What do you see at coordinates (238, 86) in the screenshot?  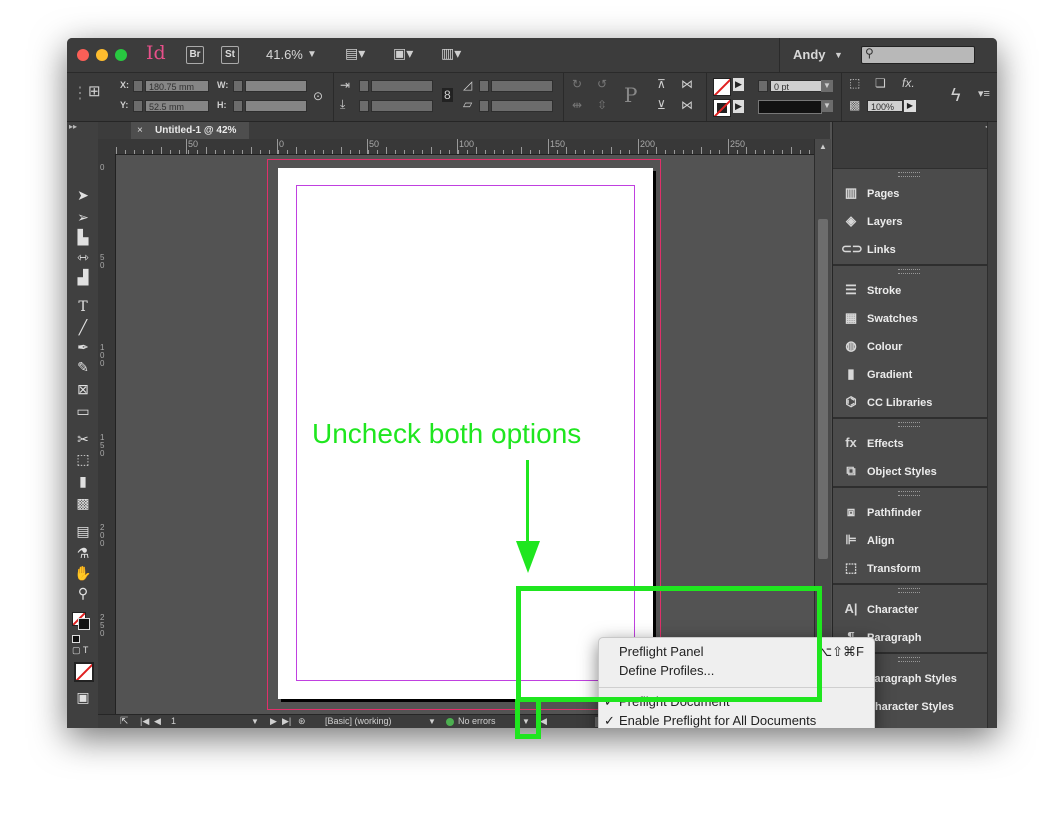 I see `w-stepper` at bounding box center [238, 86].